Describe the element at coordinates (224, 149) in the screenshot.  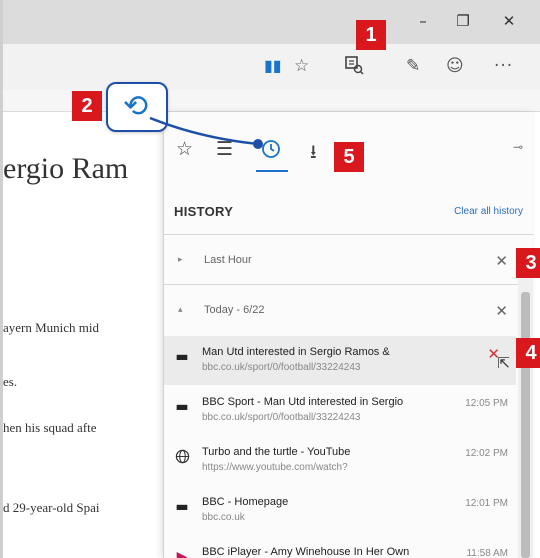
I see `reading-list-icon: ☰` at that location.